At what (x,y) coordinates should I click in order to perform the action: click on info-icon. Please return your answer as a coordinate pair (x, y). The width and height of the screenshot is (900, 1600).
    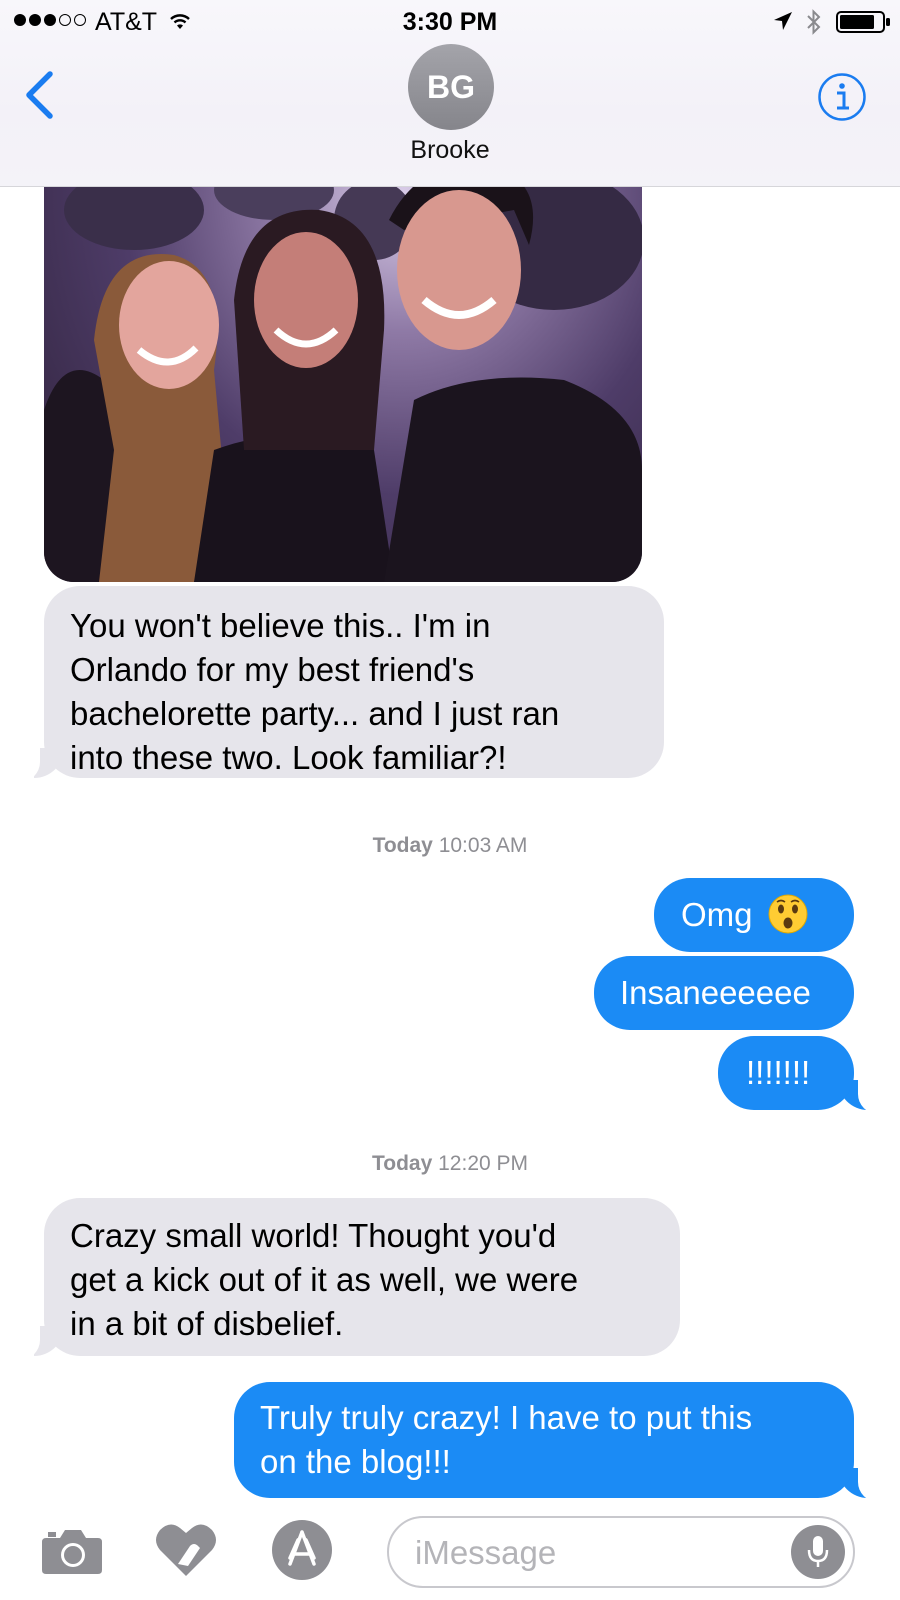
    Looking at the image, I should click on (842, 97).